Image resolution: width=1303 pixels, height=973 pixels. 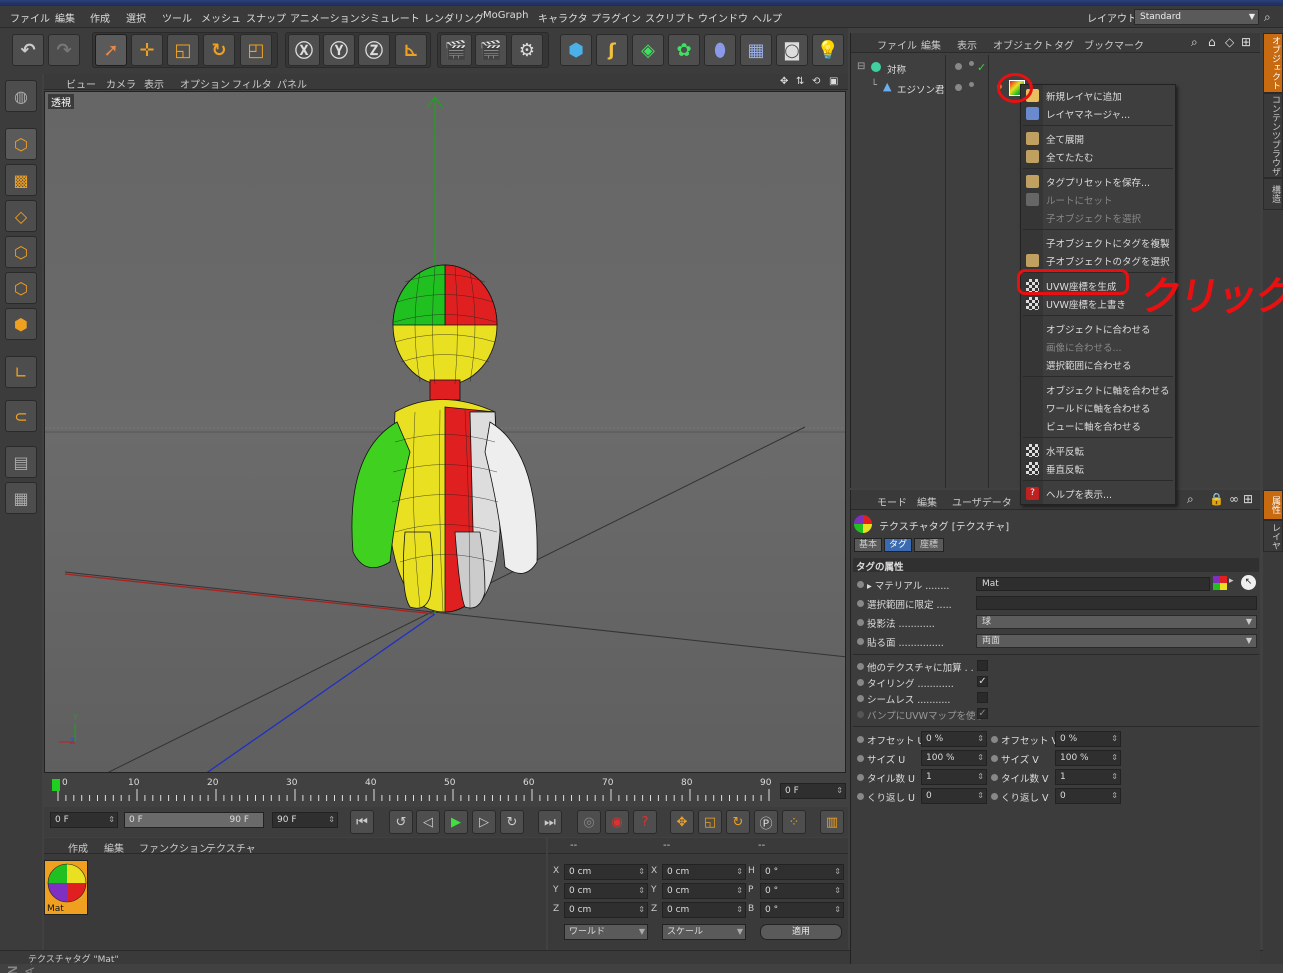 What do you see at coordinates (374, 50) in the screenshot?
I see `z-axis-icon: Ⓩ` at bounding box center [374, 50].